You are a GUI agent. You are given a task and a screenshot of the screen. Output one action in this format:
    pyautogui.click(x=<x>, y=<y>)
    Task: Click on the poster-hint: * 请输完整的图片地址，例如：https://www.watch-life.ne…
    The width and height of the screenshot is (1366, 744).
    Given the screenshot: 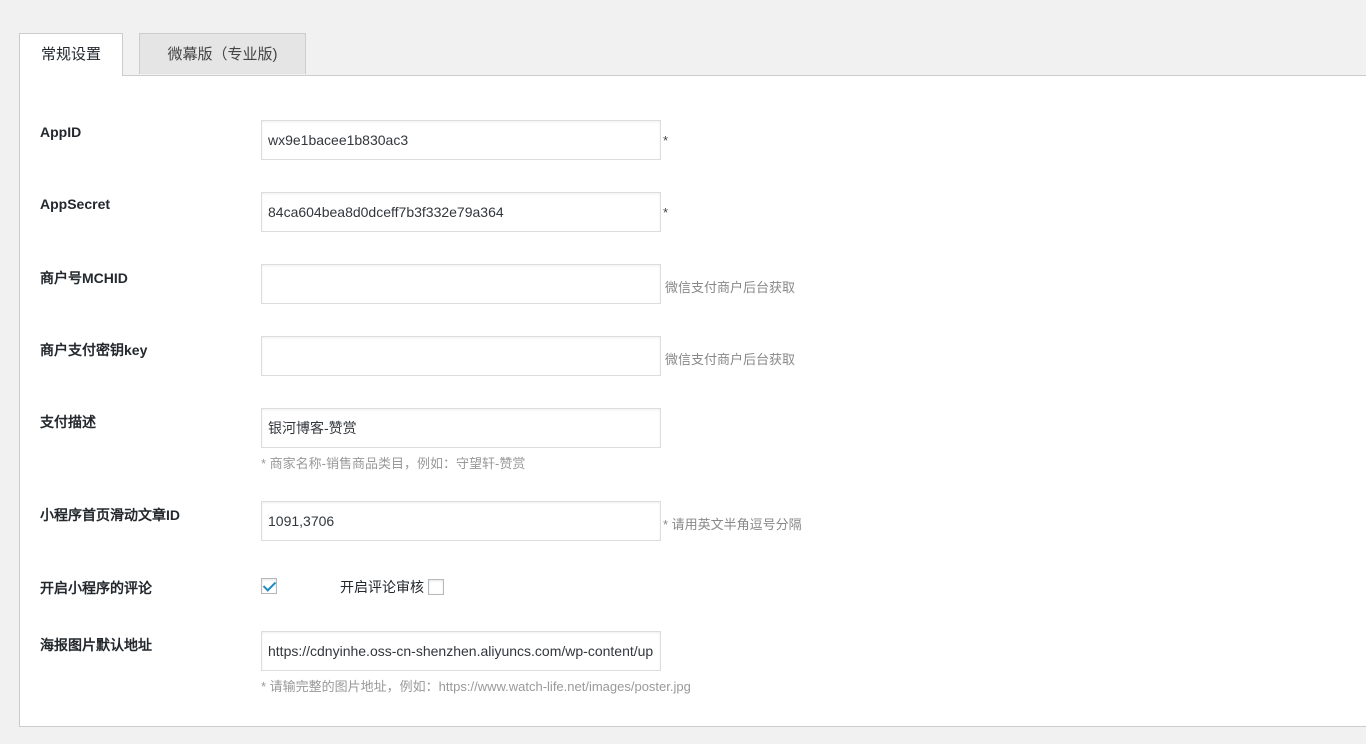 What is the action you would take?
    pyautogui.click(x=476, y=686)
    